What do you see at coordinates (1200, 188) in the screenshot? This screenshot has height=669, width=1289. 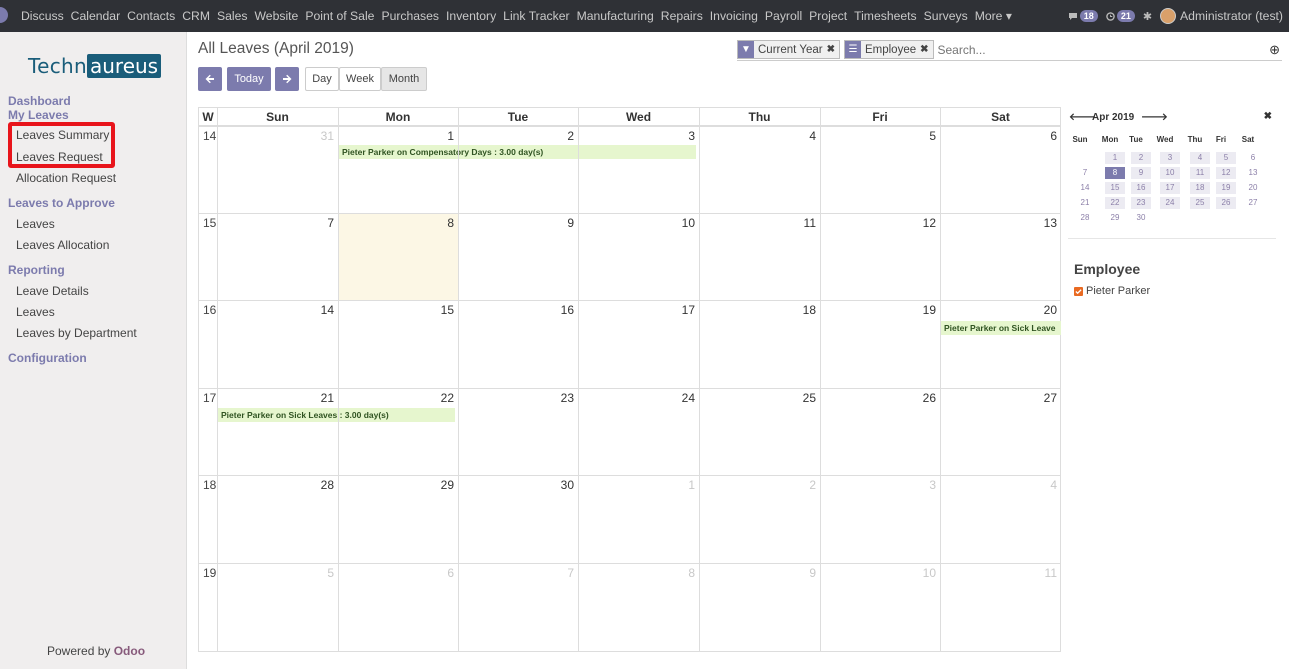 I see `mini-day: 18` at bounding box center [1200, 188].